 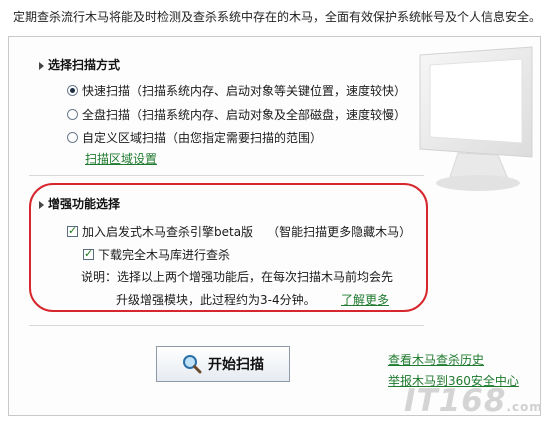 What do you see at coordinates (236, 365) in the screenshot?
I see `start-scan-label: 开始扫描` at bounding box center [236, 365].